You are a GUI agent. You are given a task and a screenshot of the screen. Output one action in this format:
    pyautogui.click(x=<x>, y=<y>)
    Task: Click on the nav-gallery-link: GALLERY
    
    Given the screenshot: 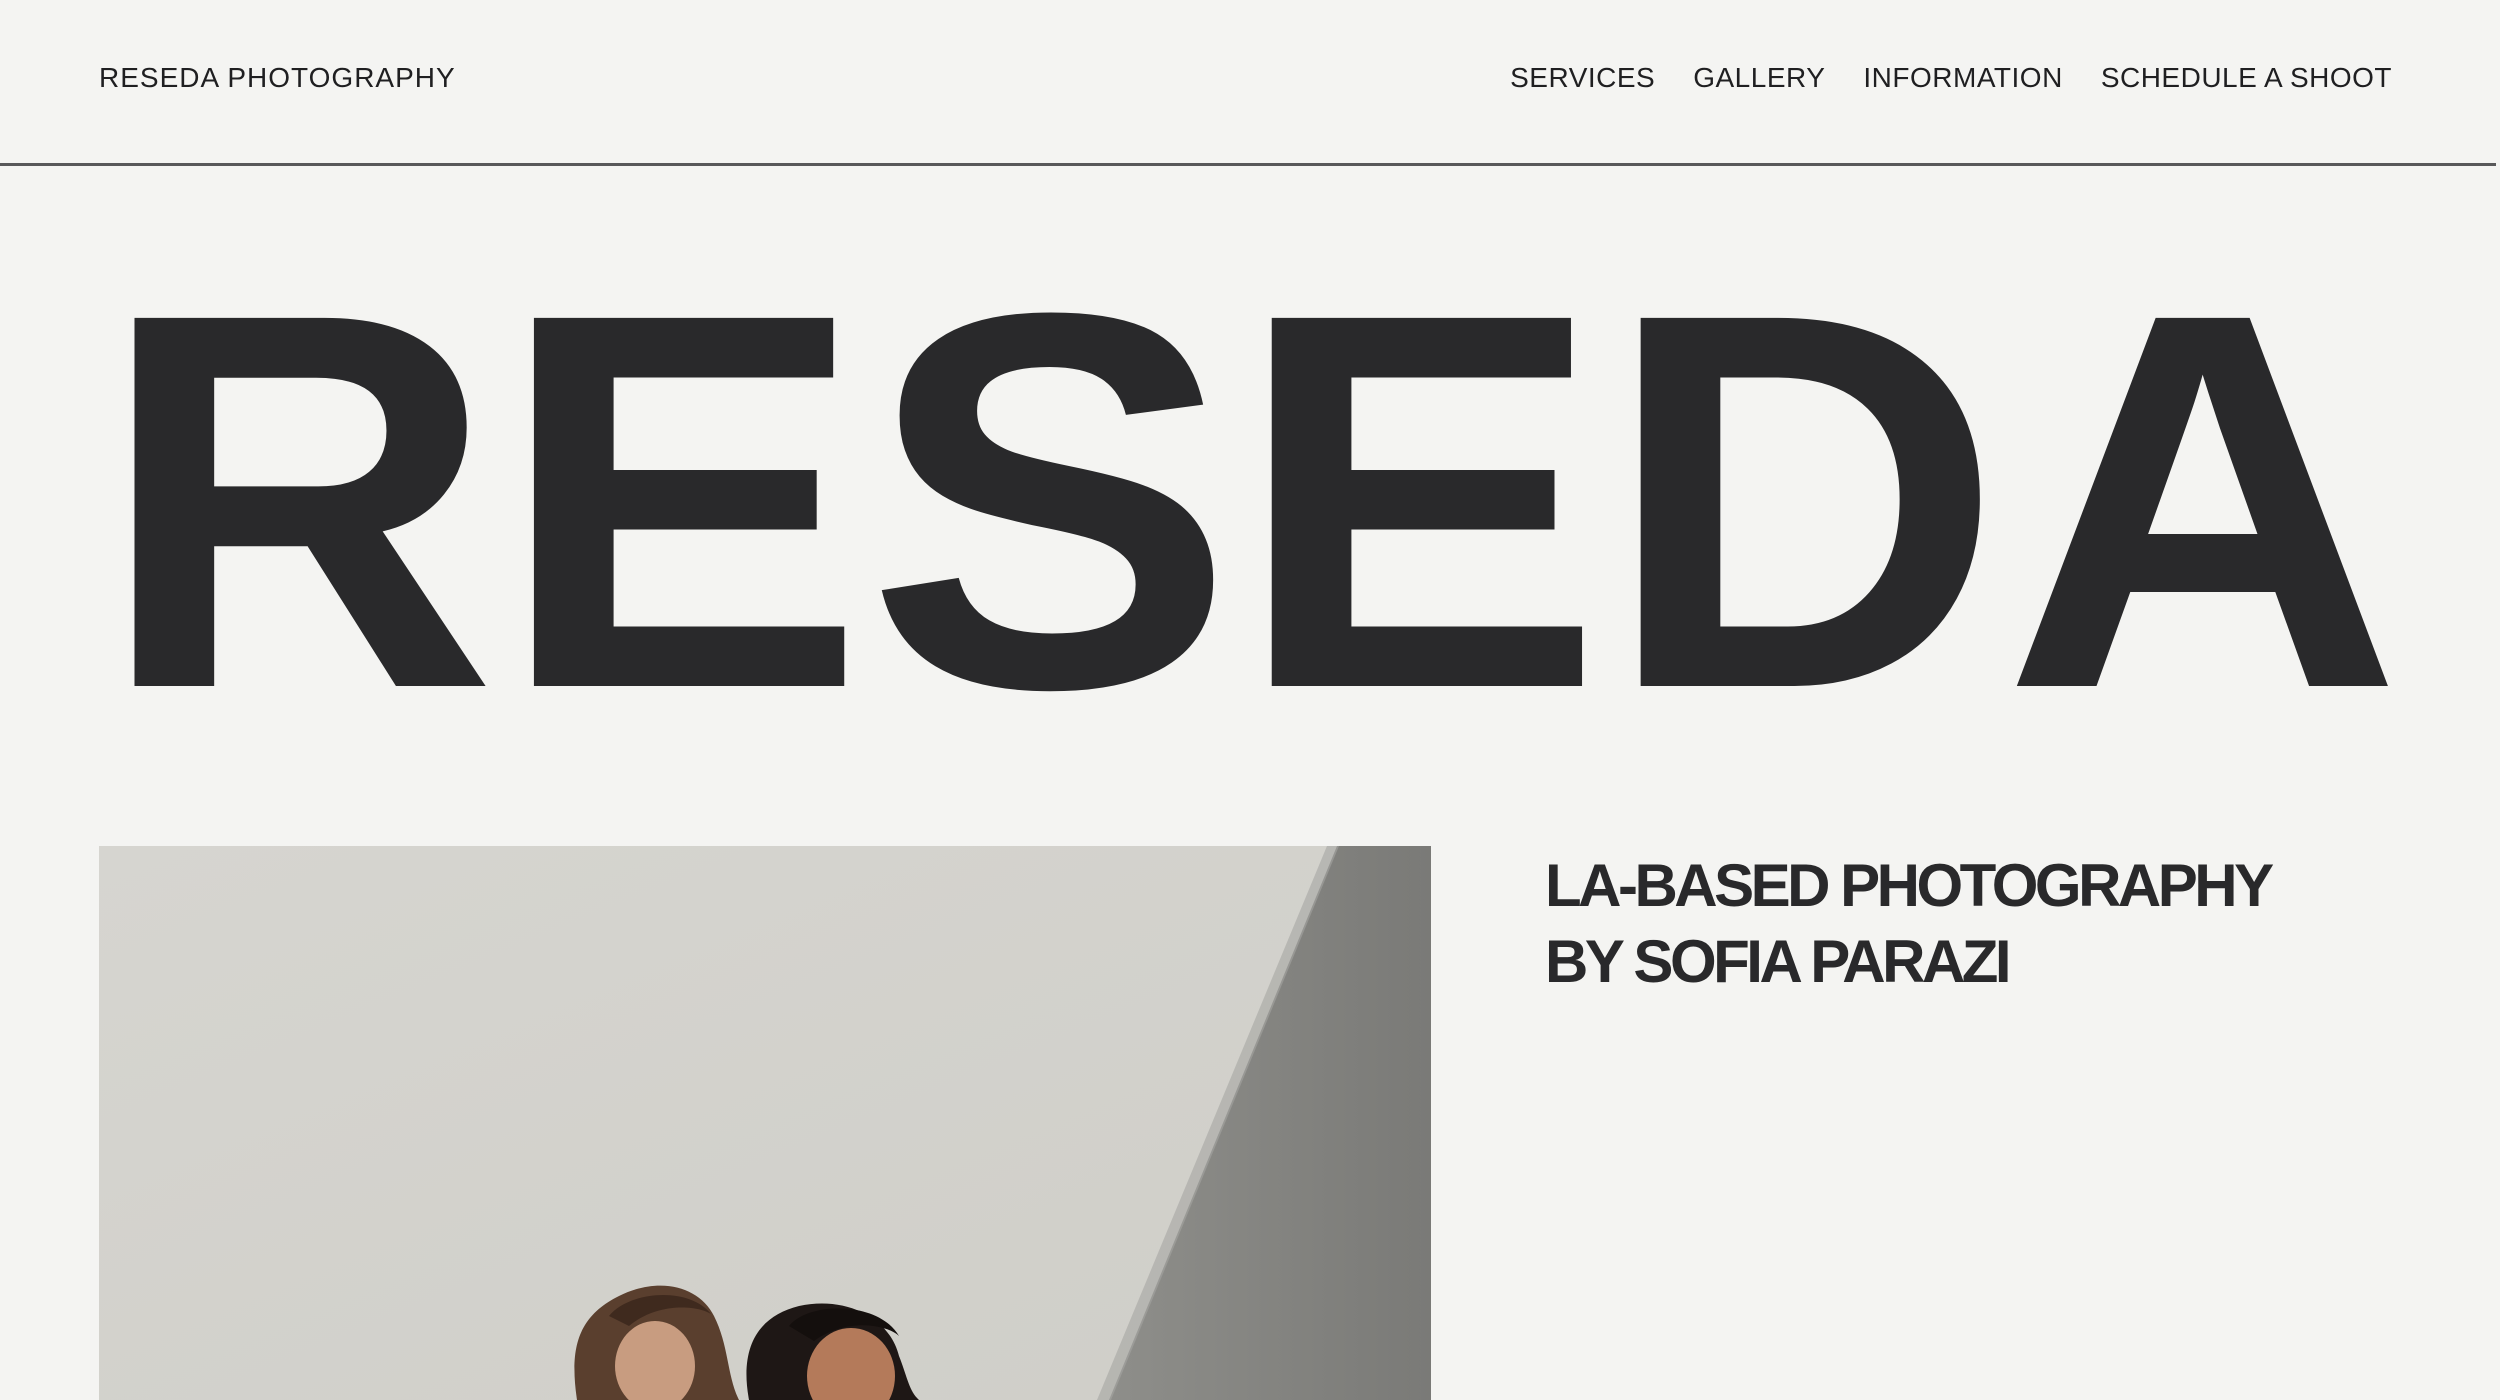 What is the action you would take?
    pyautogui.click(x=1759, y=78)
    